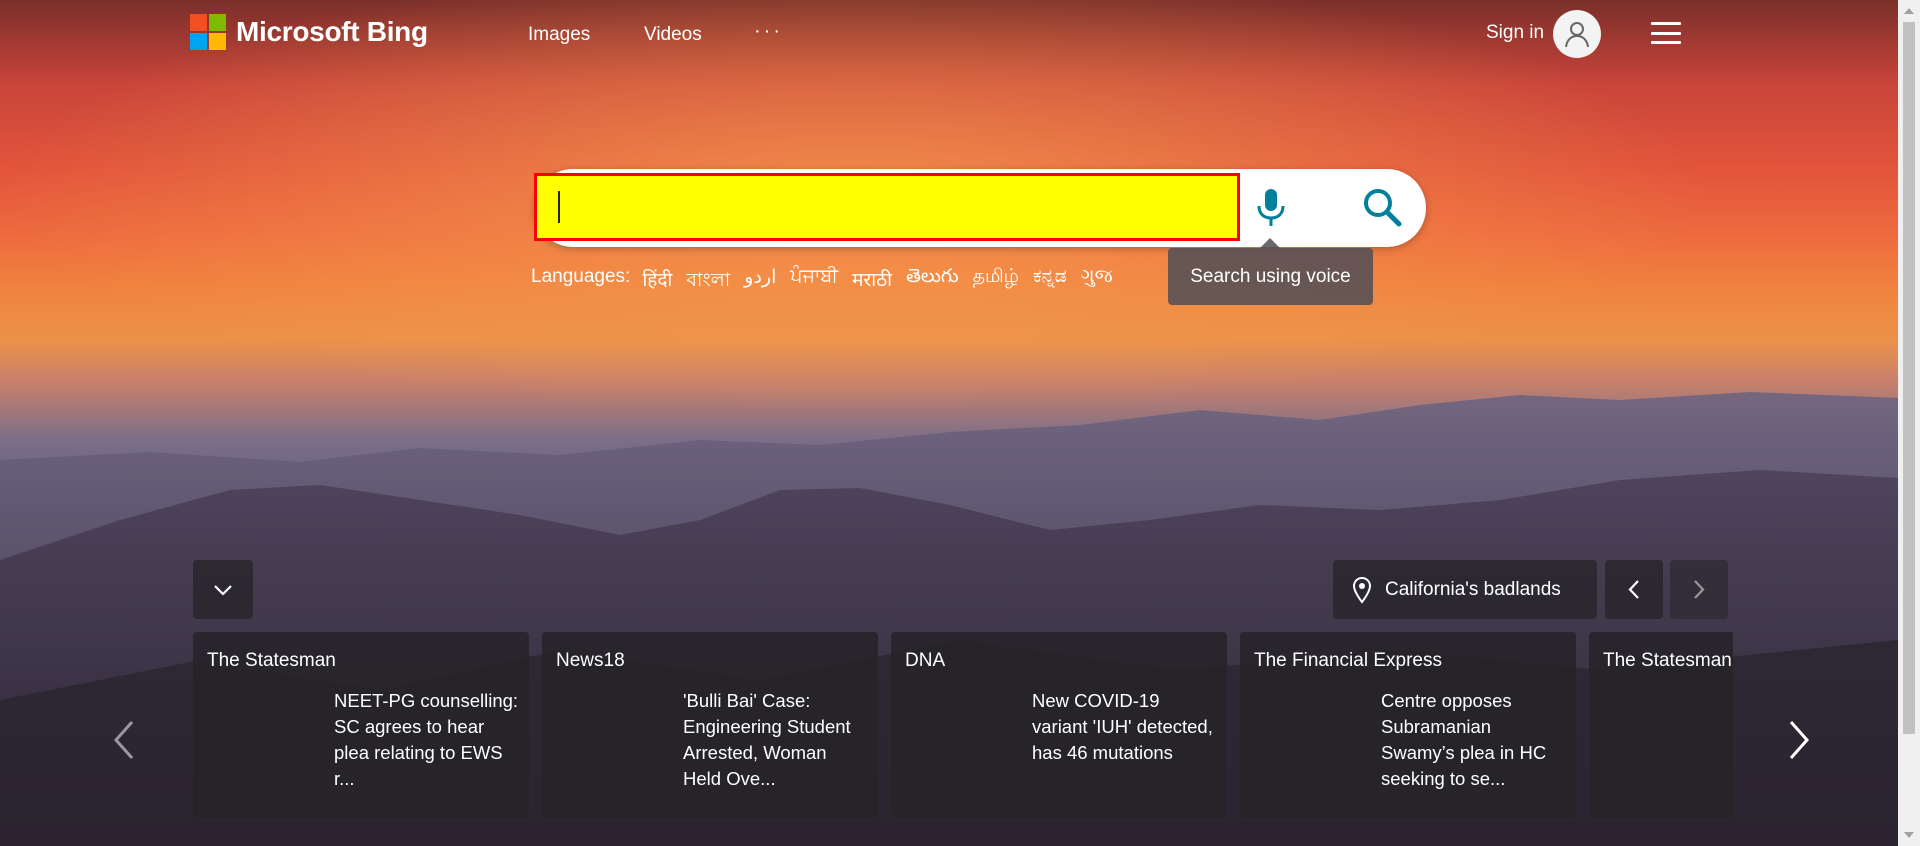  I want to click on language-link: मराठी, so click(872, 282).